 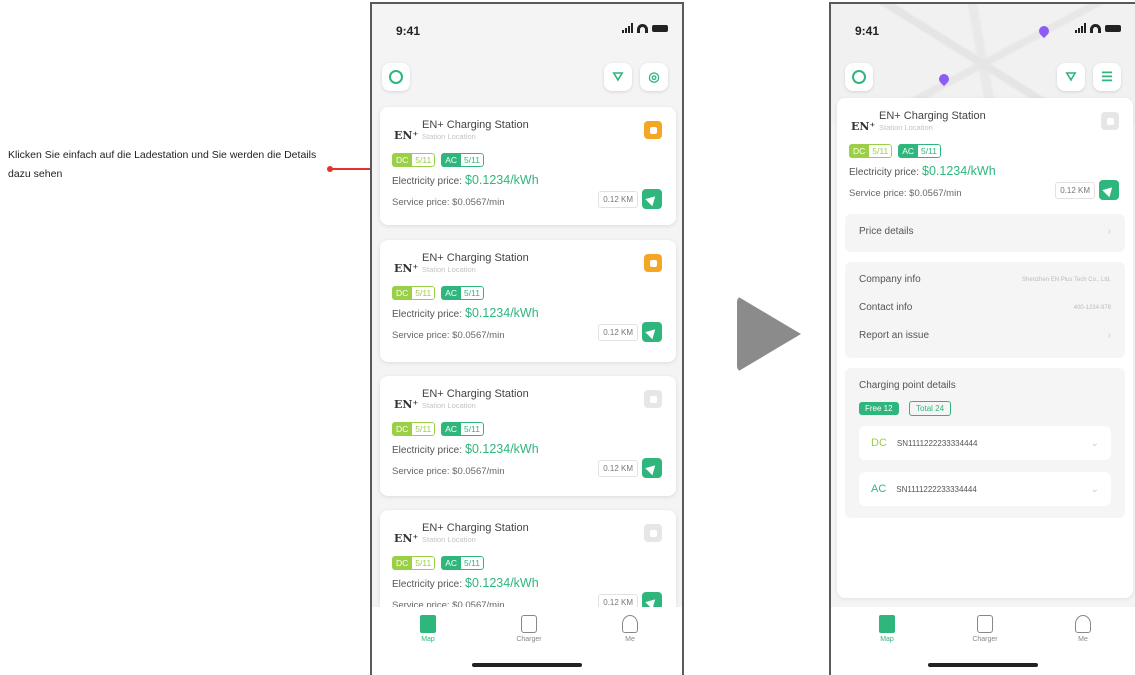 What do you see at coordinates (930, 408) in the screenshot?
I see `total-count-pill: Total 24` at bounding box center [930, 408].